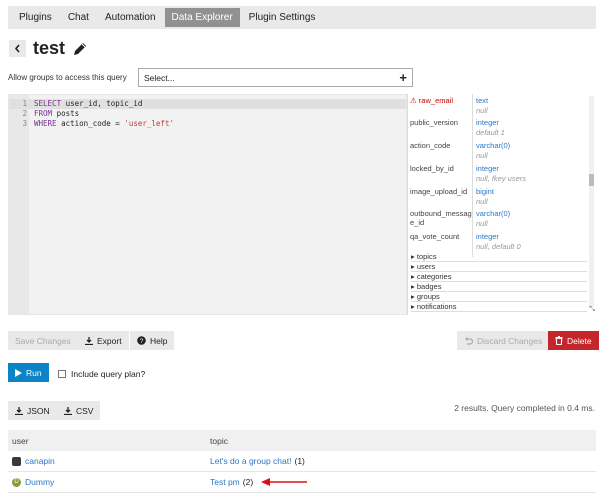 The image size is (604, 500). What do you see at coordinates (499, 287) in the screenshot?
I see `schema-table-badges: ▸ badges` at bounding box center [499, 287].